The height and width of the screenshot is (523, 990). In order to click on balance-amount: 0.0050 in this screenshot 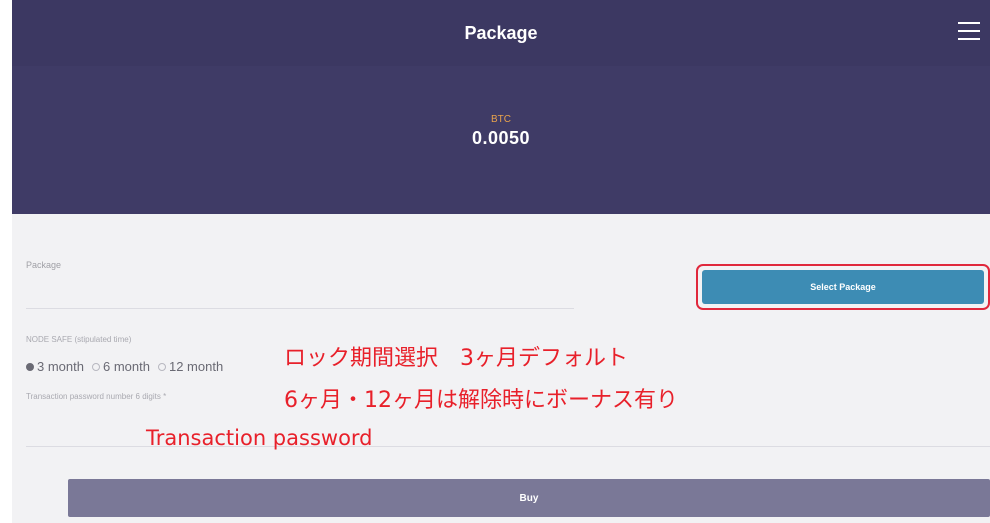, I will do `click(501, 138)`.